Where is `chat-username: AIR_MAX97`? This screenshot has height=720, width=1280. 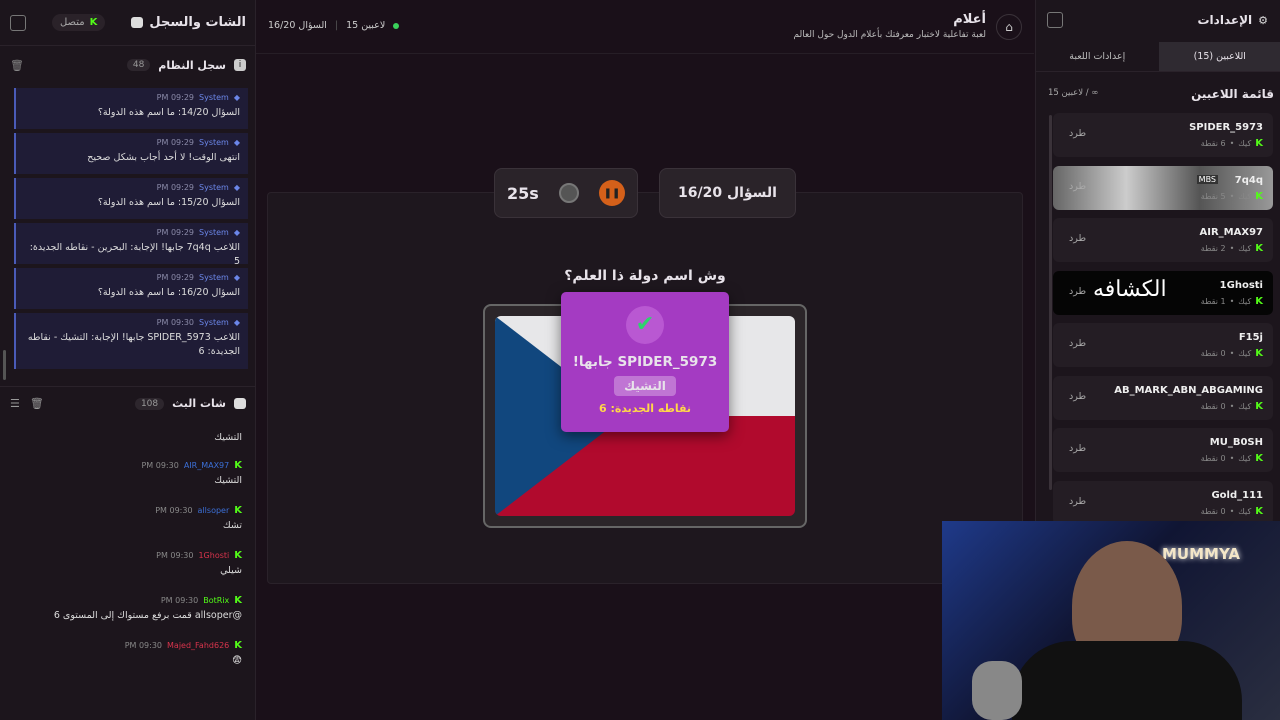 chat-username: AIR_MAX97 is located at coordinates (206, 465).